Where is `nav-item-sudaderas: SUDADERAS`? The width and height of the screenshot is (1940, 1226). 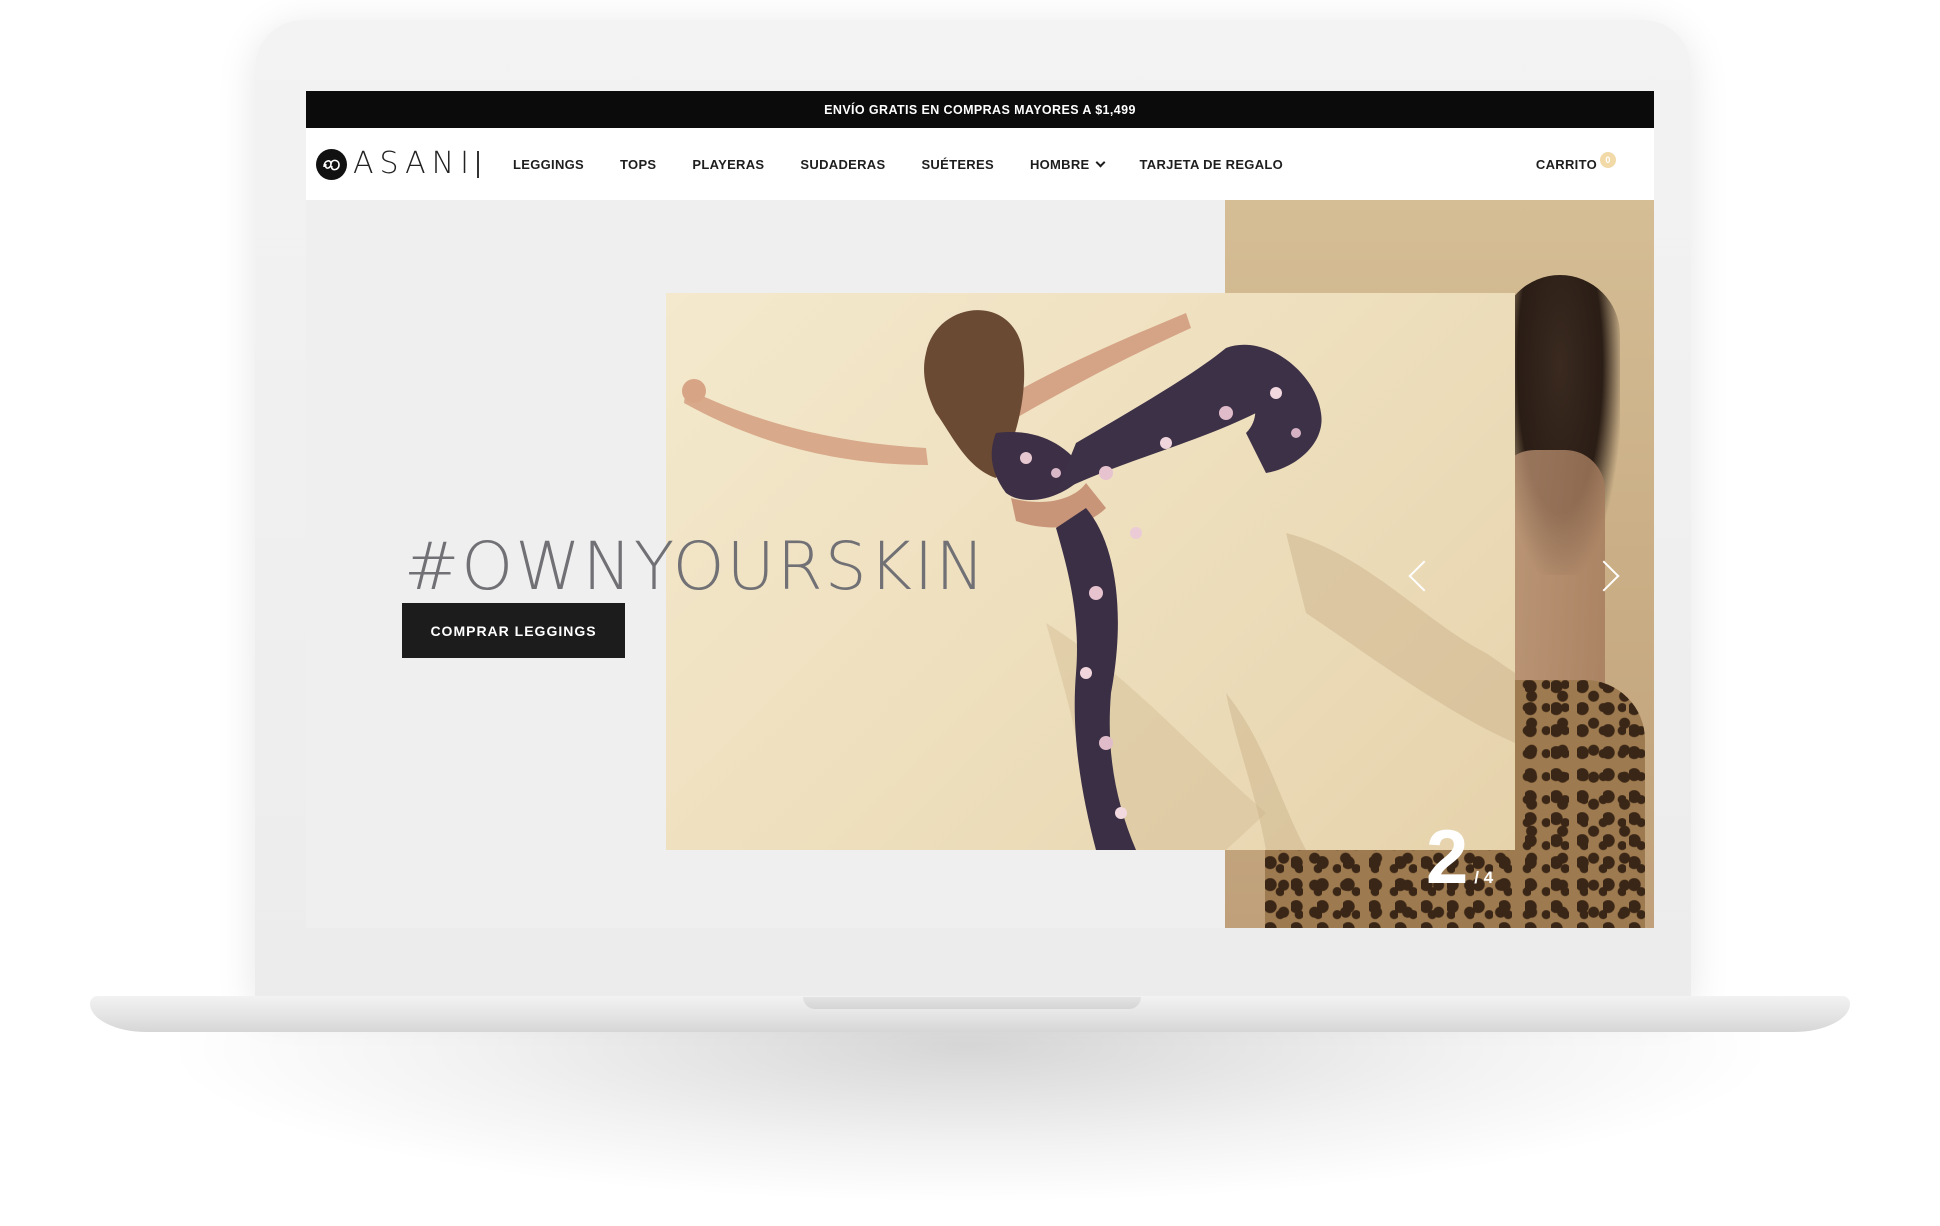 nav-item-sudaderas: SUDADERAS is located at coordinates (842, 164).